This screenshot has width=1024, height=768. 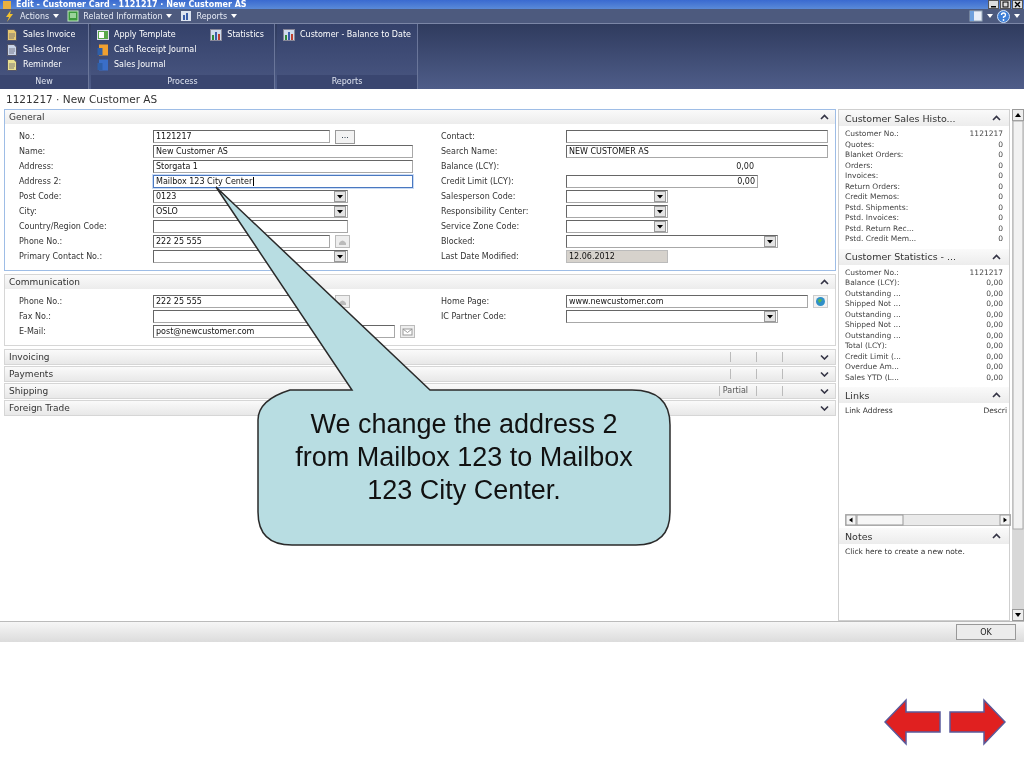 What do you see at coordinates (33, 331) in the screenshot?
I see `field-label: E-Mail:` at bounding box center [33, 331].